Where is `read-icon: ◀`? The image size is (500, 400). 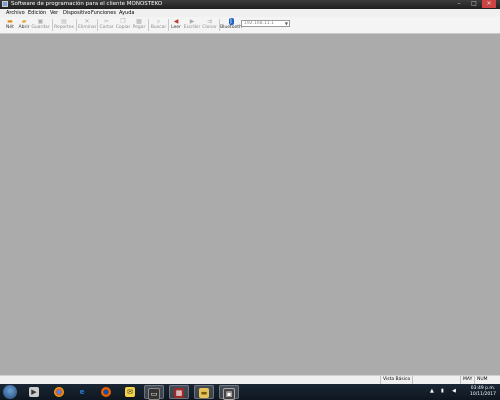 read-icon: ◀ is located at coordinates (176, 21).